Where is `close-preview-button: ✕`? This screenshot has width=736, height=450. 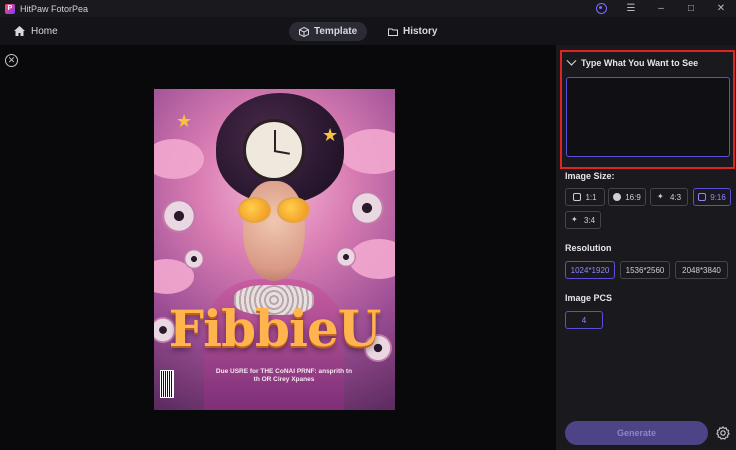
close-preview-button: ✕ is located at coordinates (11, 60).